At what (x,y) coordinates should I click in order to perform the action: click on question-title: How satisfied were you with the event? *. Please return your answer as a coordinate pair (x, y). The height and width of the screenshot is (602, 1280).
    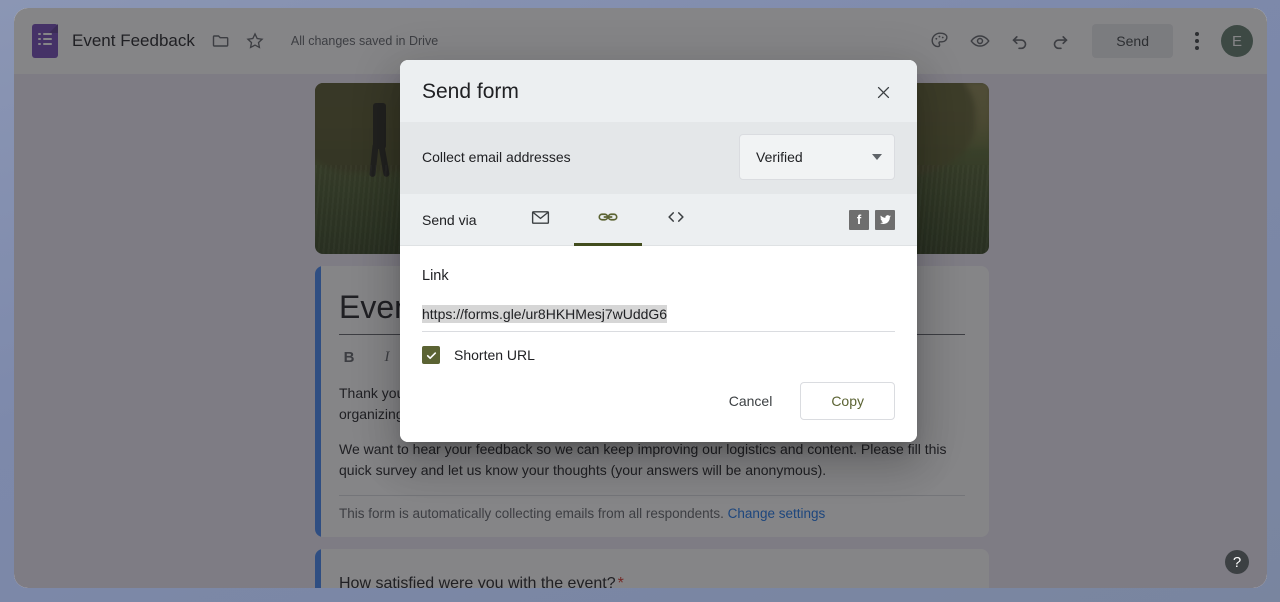
    Looking at the image, I should click on (652, 581).